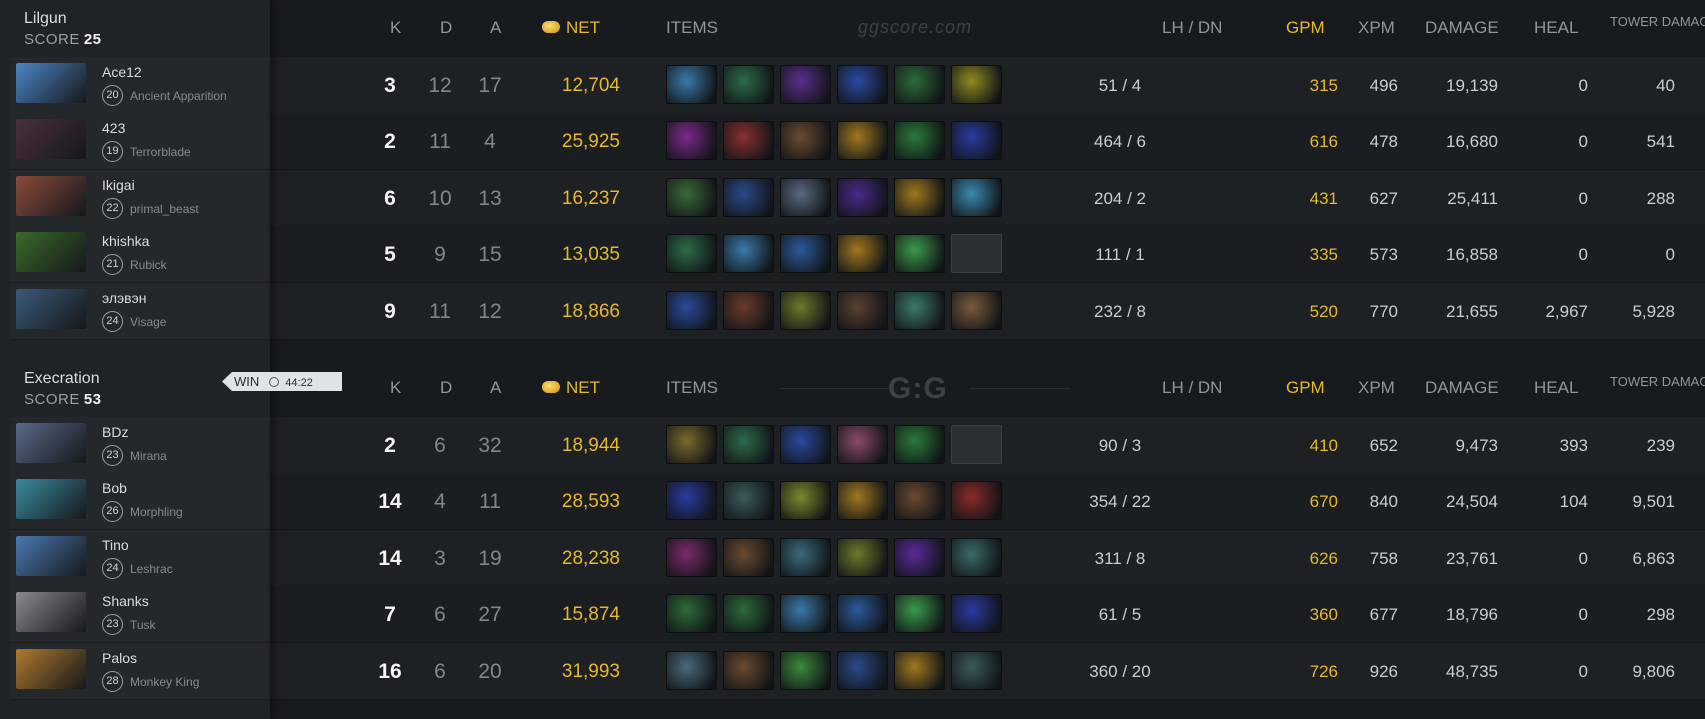 The height and width of the screenshot is (719, 1705). Describe the element at coordinates (139, 198) in the screenshot. I see `player-card: Ikigai 22 primal_beast` at that location.